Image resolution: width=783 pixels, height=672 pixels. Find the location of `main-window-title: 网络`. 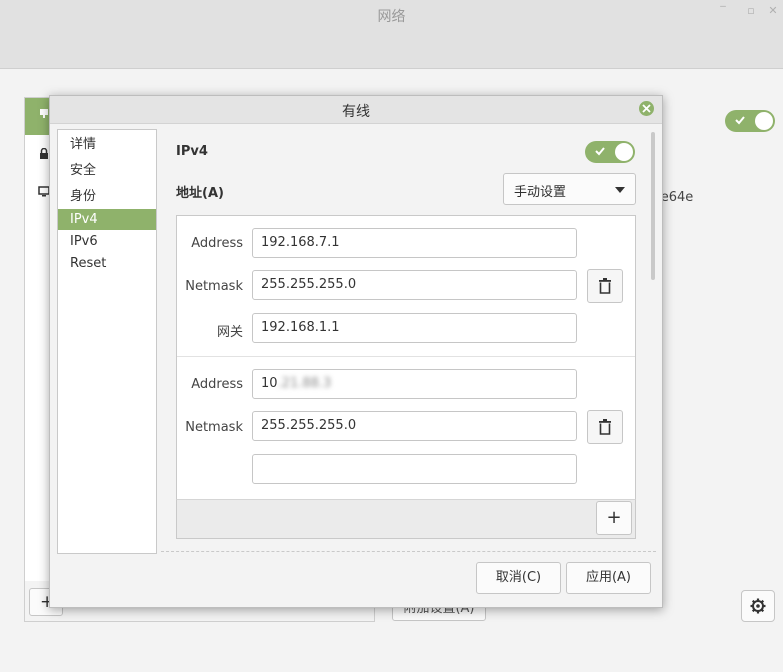

main-window-title: 网络 is located at coordinates (391, 17).